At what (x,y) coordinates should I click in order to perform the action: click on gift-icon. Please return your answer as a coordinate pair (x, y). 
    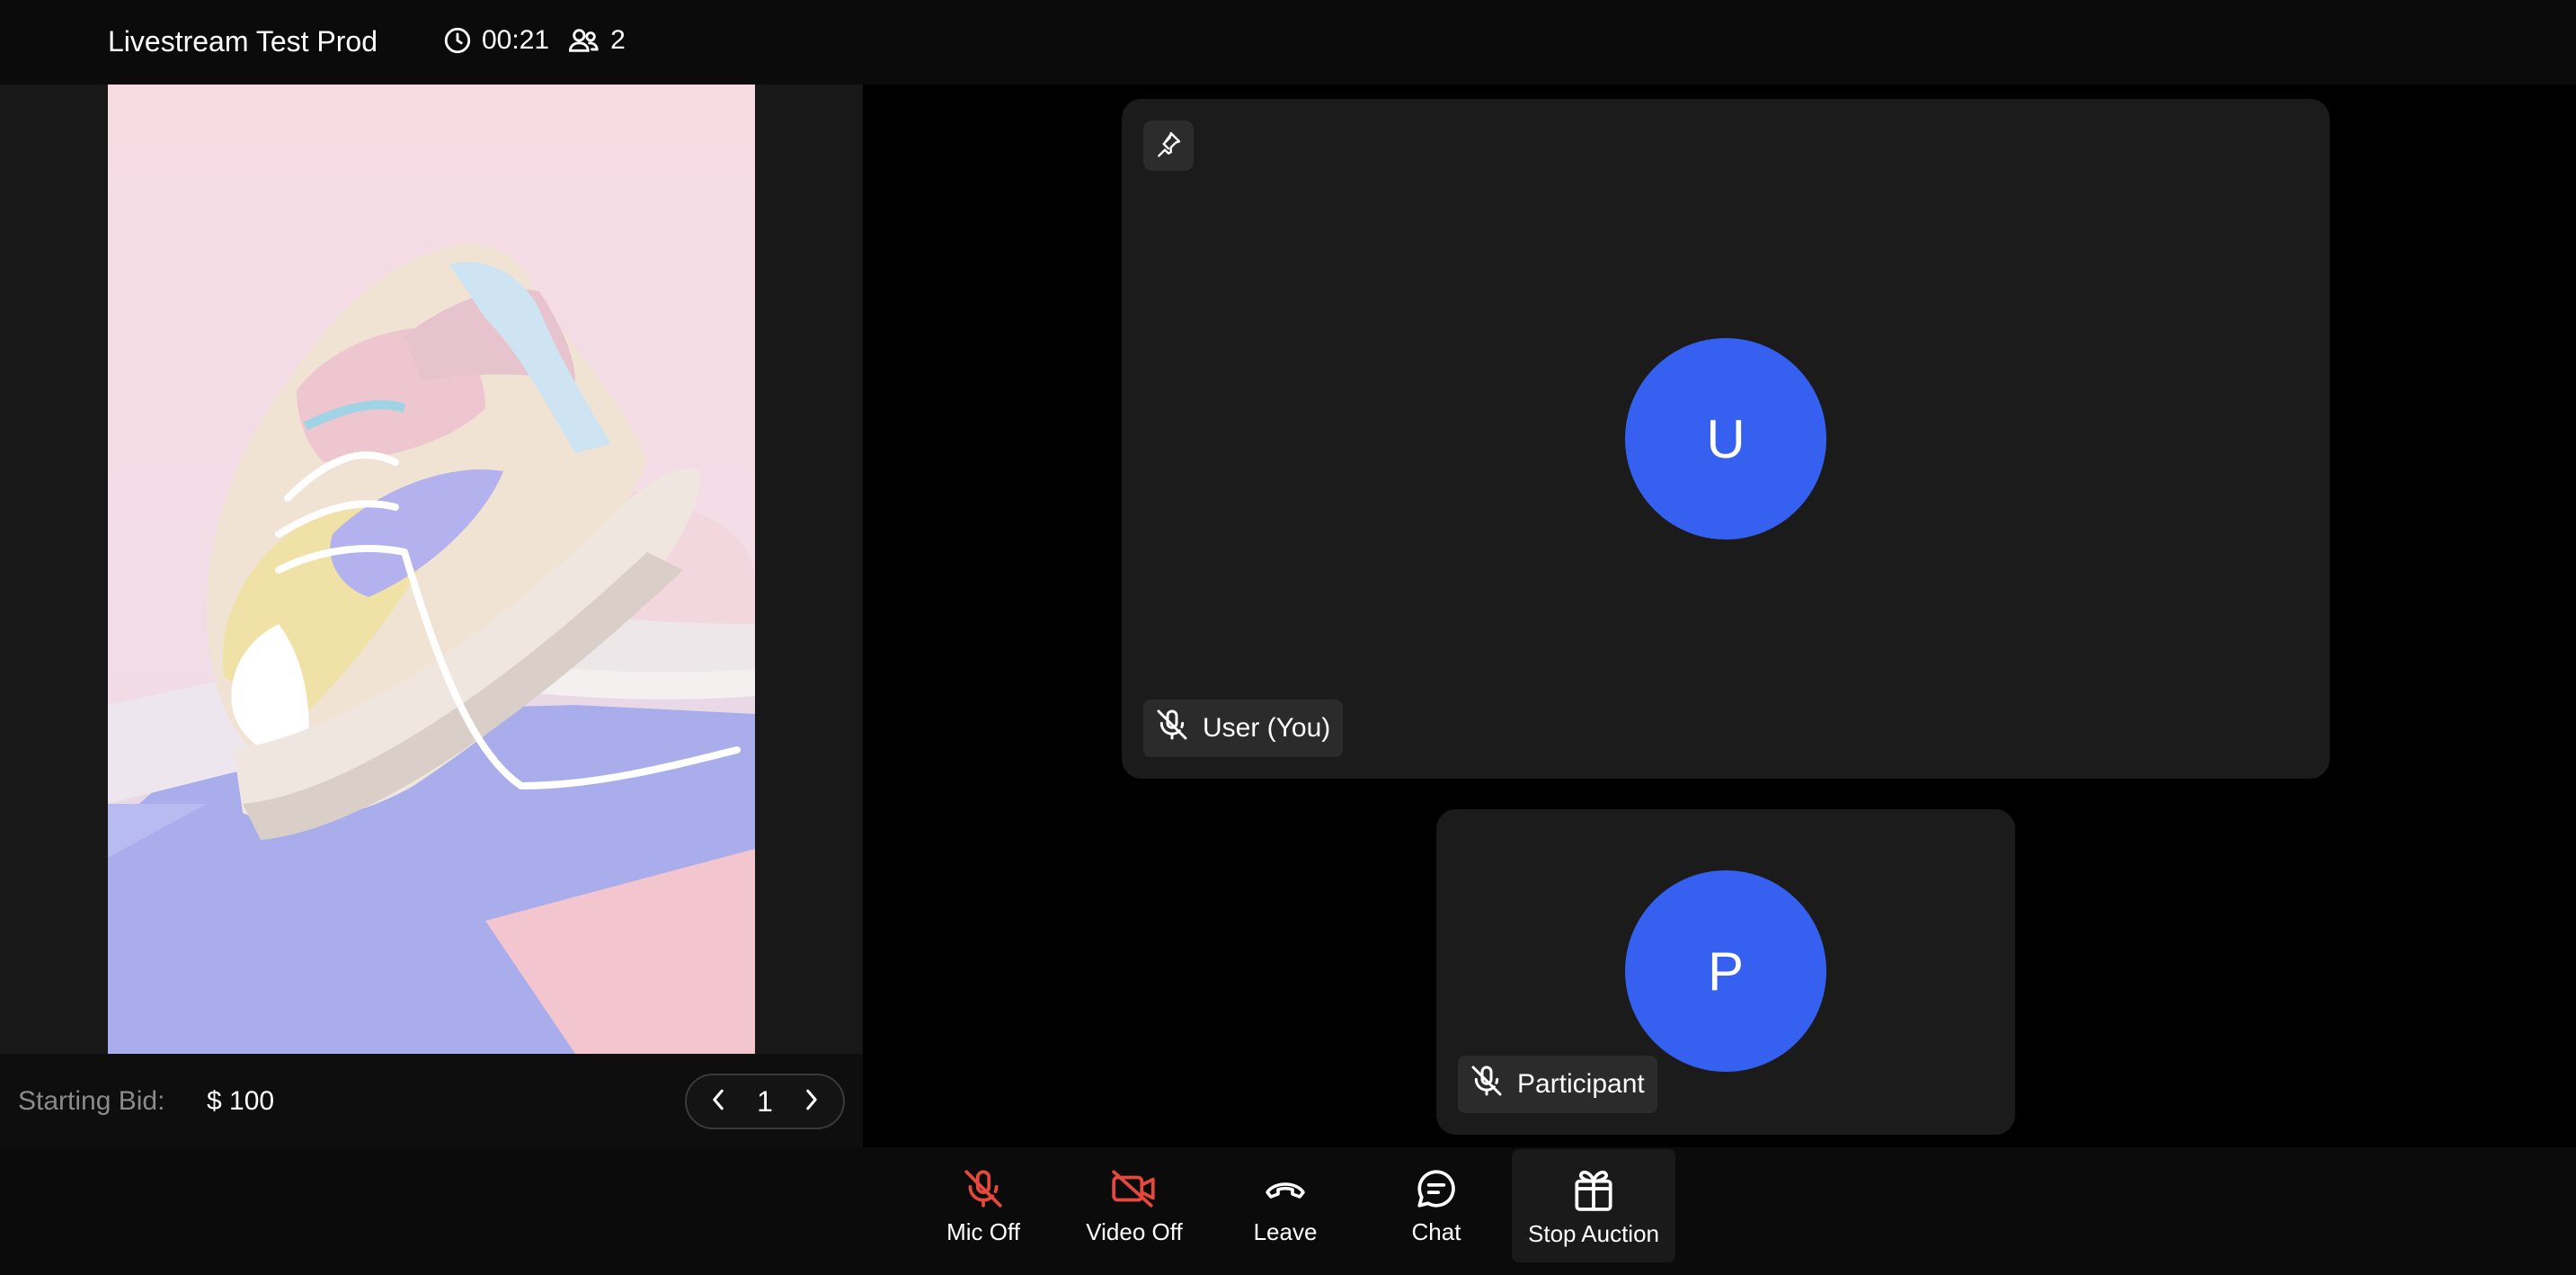
    Looking at the image, I should click on (1593, 1188).